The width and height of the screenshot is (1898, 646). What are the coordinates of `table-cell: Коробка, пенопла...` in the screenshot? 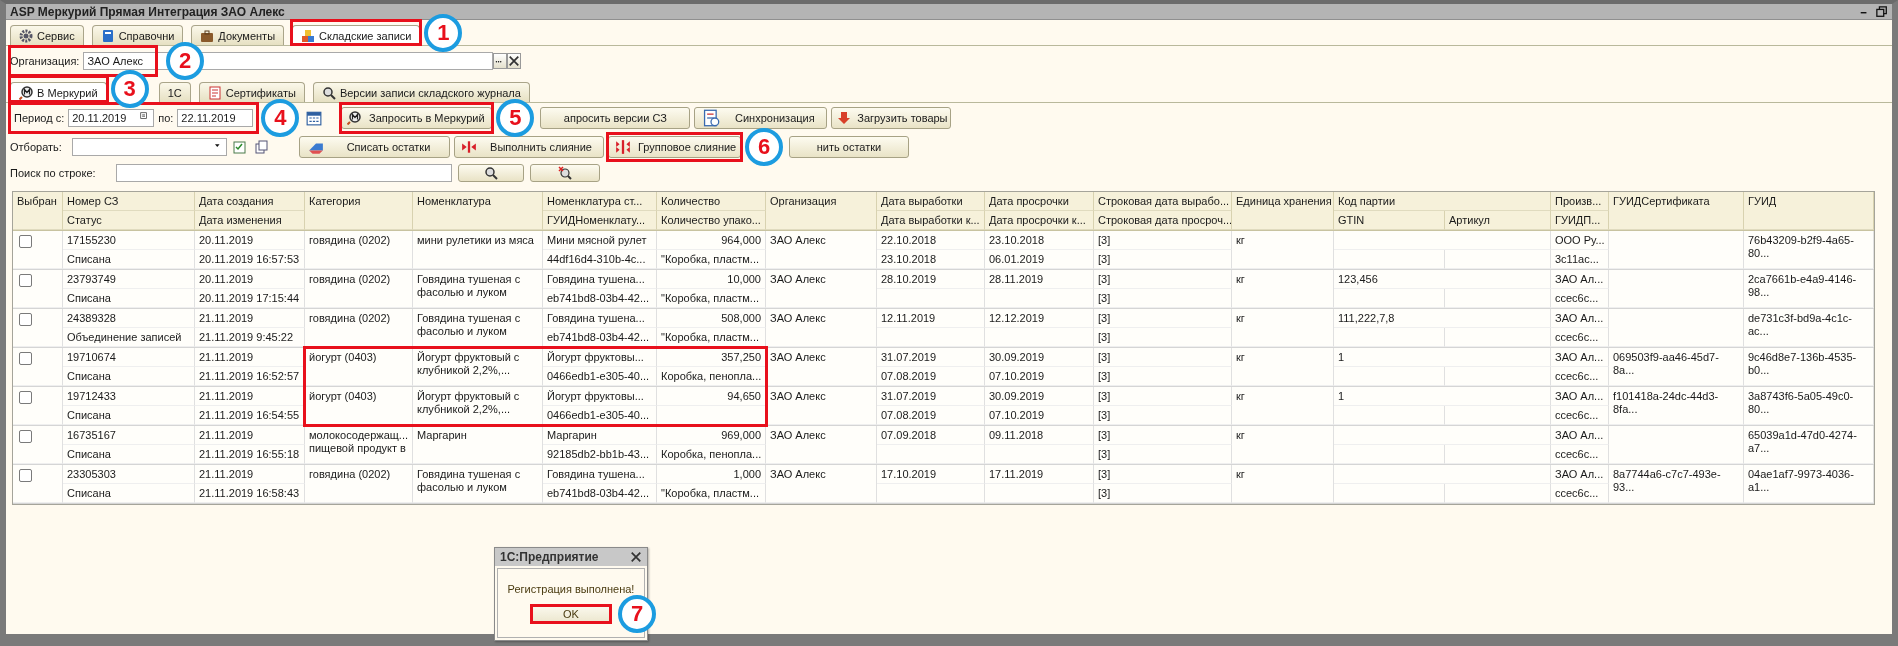 It's located at (711, 454).